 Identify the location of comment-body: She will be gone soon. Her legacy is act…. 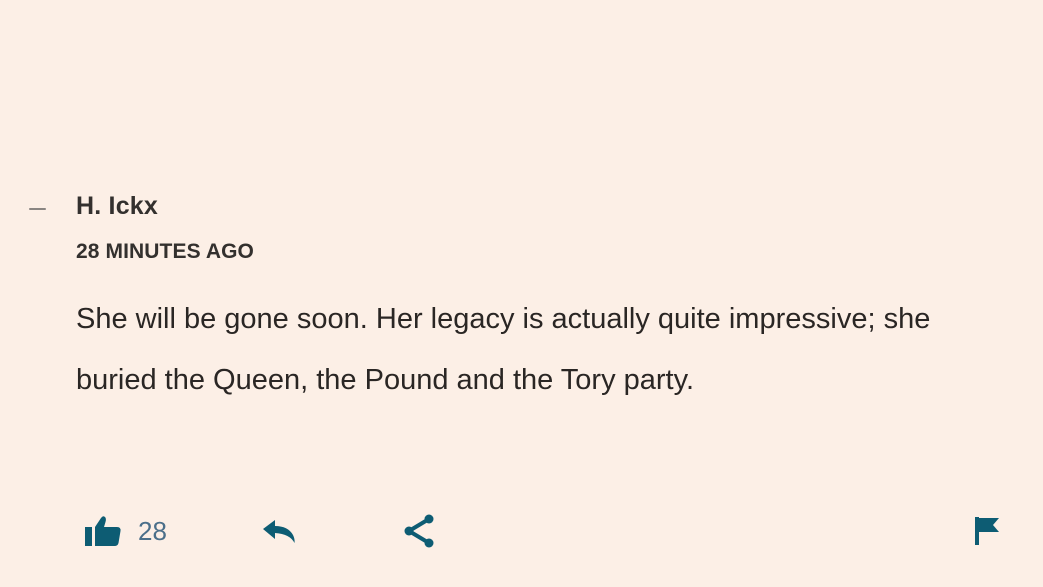
(503, 349).